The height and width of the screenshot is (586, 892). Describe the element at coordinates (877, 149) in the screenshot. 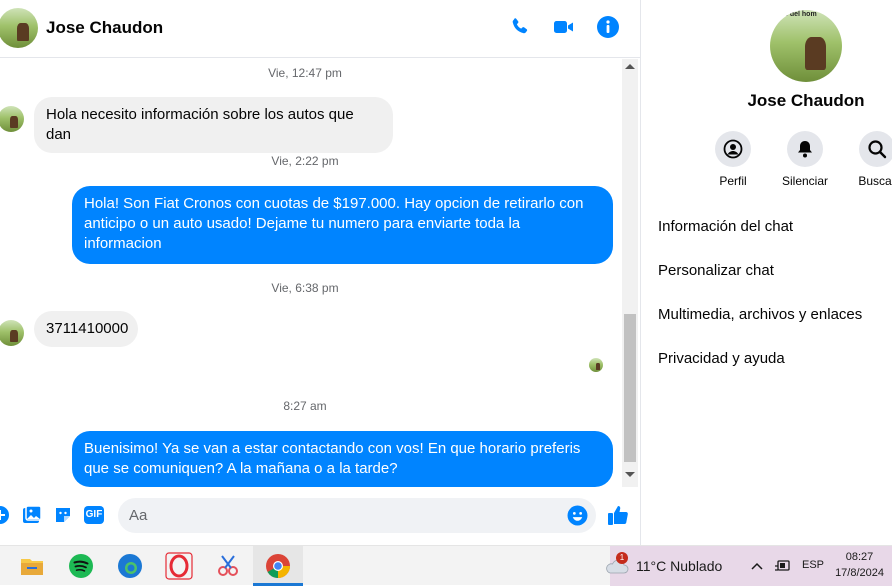

I see `search-icon` at that location.